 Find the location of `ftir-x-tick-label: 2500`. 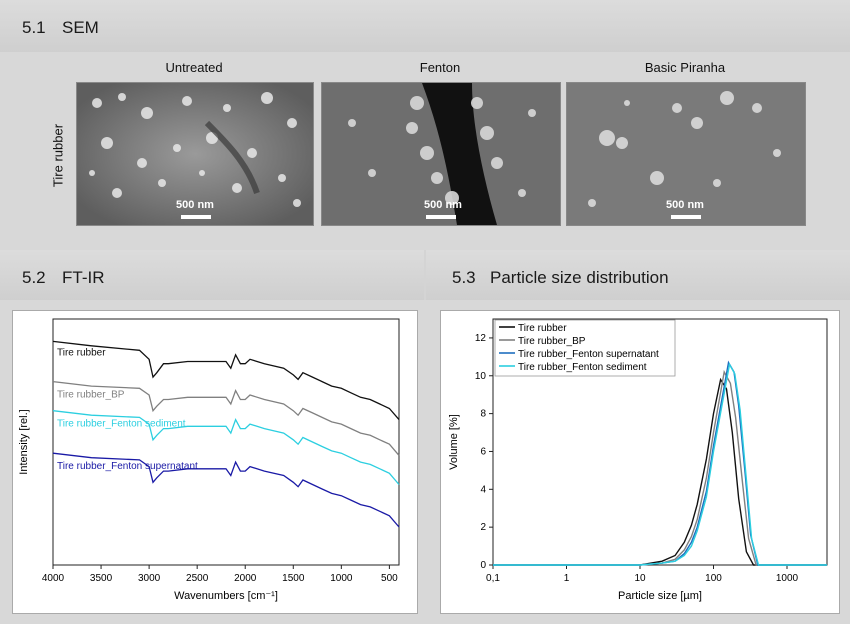

ftir-x-tick-label: 2500 is located at coordinates (197, 578).